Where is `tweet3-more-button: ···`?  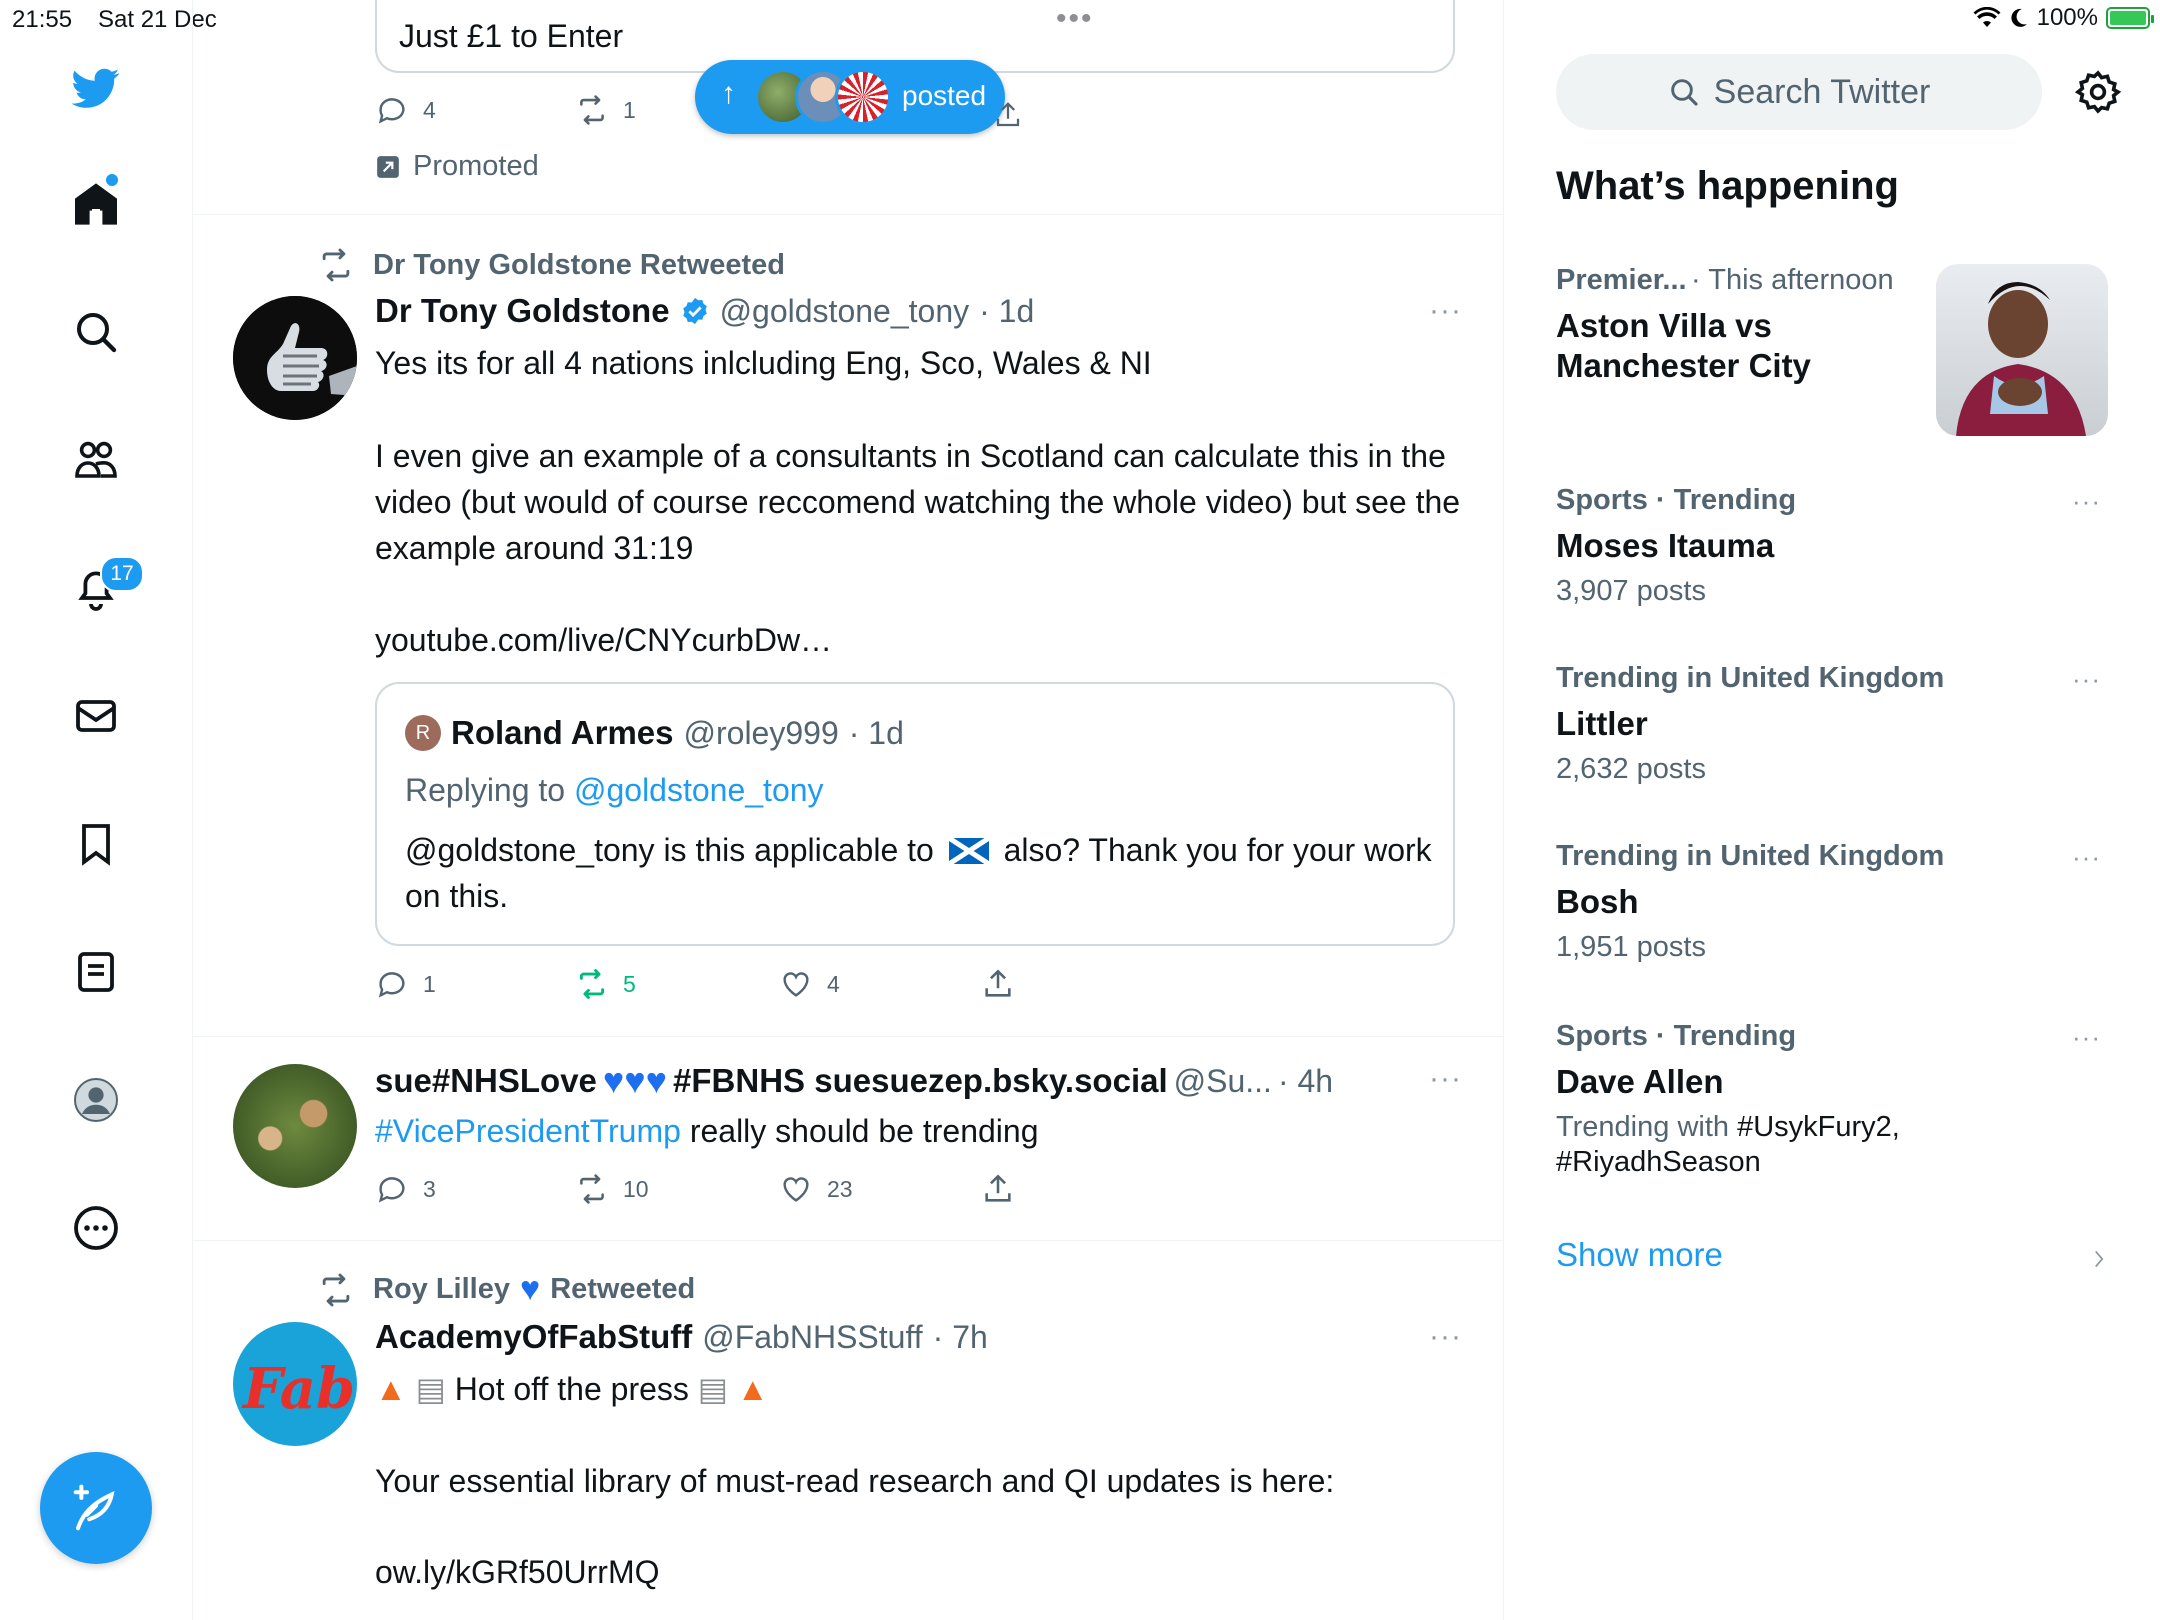
tweet3-more-button: ··· is located at coordinates (1445, 1337).